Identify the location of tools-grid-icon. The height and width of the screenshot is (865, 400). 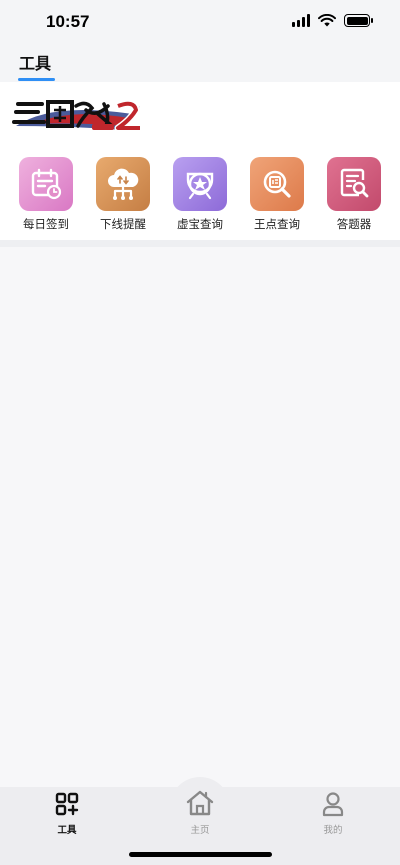
(67, 804).